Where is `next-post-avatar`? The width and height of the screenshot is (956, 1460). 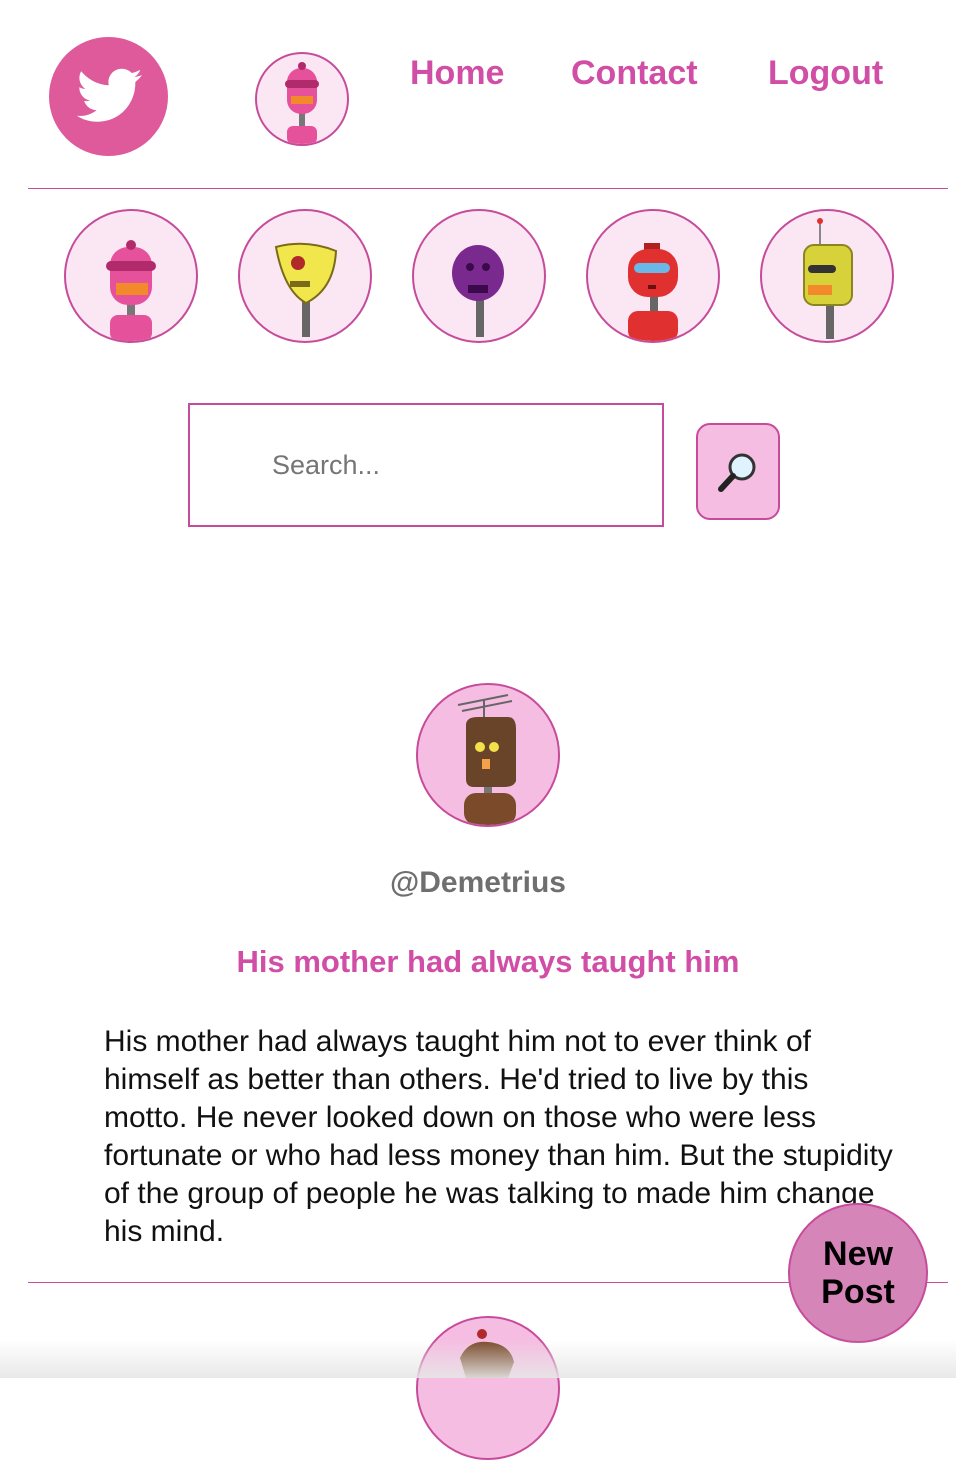
next-post-avatar is located at coordinates (488, 1388).